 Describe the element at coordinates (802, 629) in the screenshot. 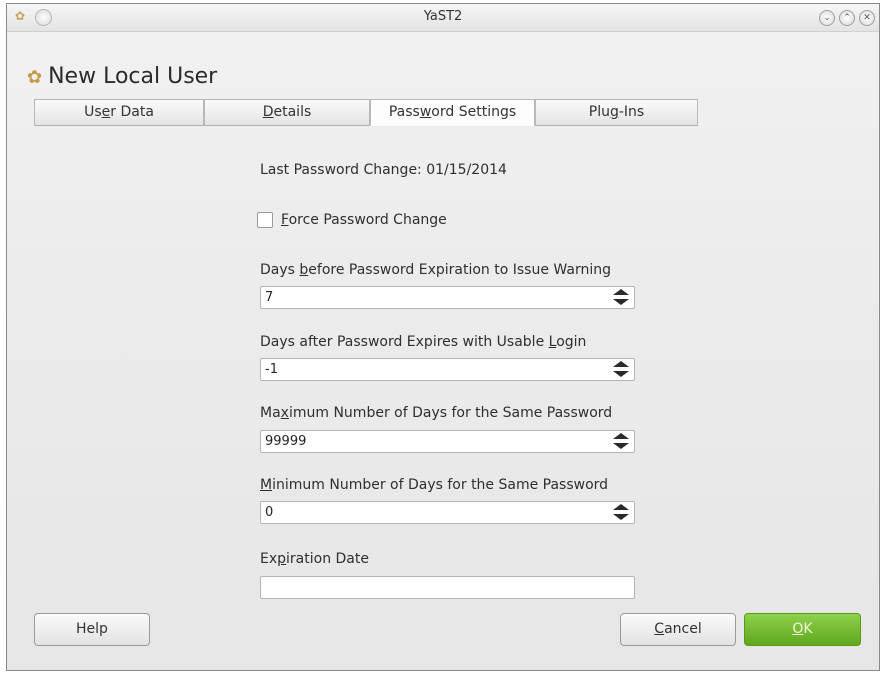

I see `ok-button: OK` at that location.